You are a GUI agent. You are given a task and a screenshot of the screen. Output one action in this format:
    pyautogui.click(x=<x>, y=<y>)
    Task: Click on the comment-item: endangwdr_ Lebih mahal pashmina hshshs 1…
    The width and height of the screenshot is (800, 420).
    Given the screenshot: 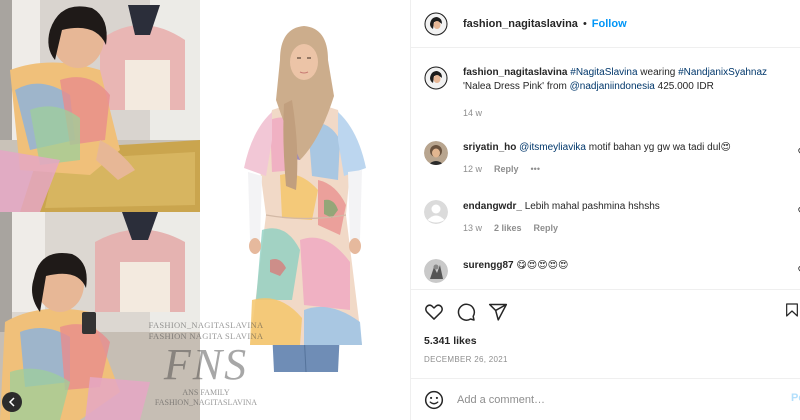 What is the action you would take?
    pyautogui.click(x=612, y=217)
    